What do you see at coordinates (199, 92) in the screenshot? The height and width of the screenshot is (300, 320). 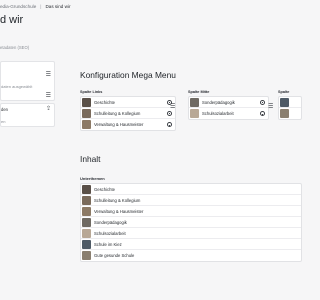 I see `column-middle-label: Spalte Mitte` at bounding box center [199, 92].